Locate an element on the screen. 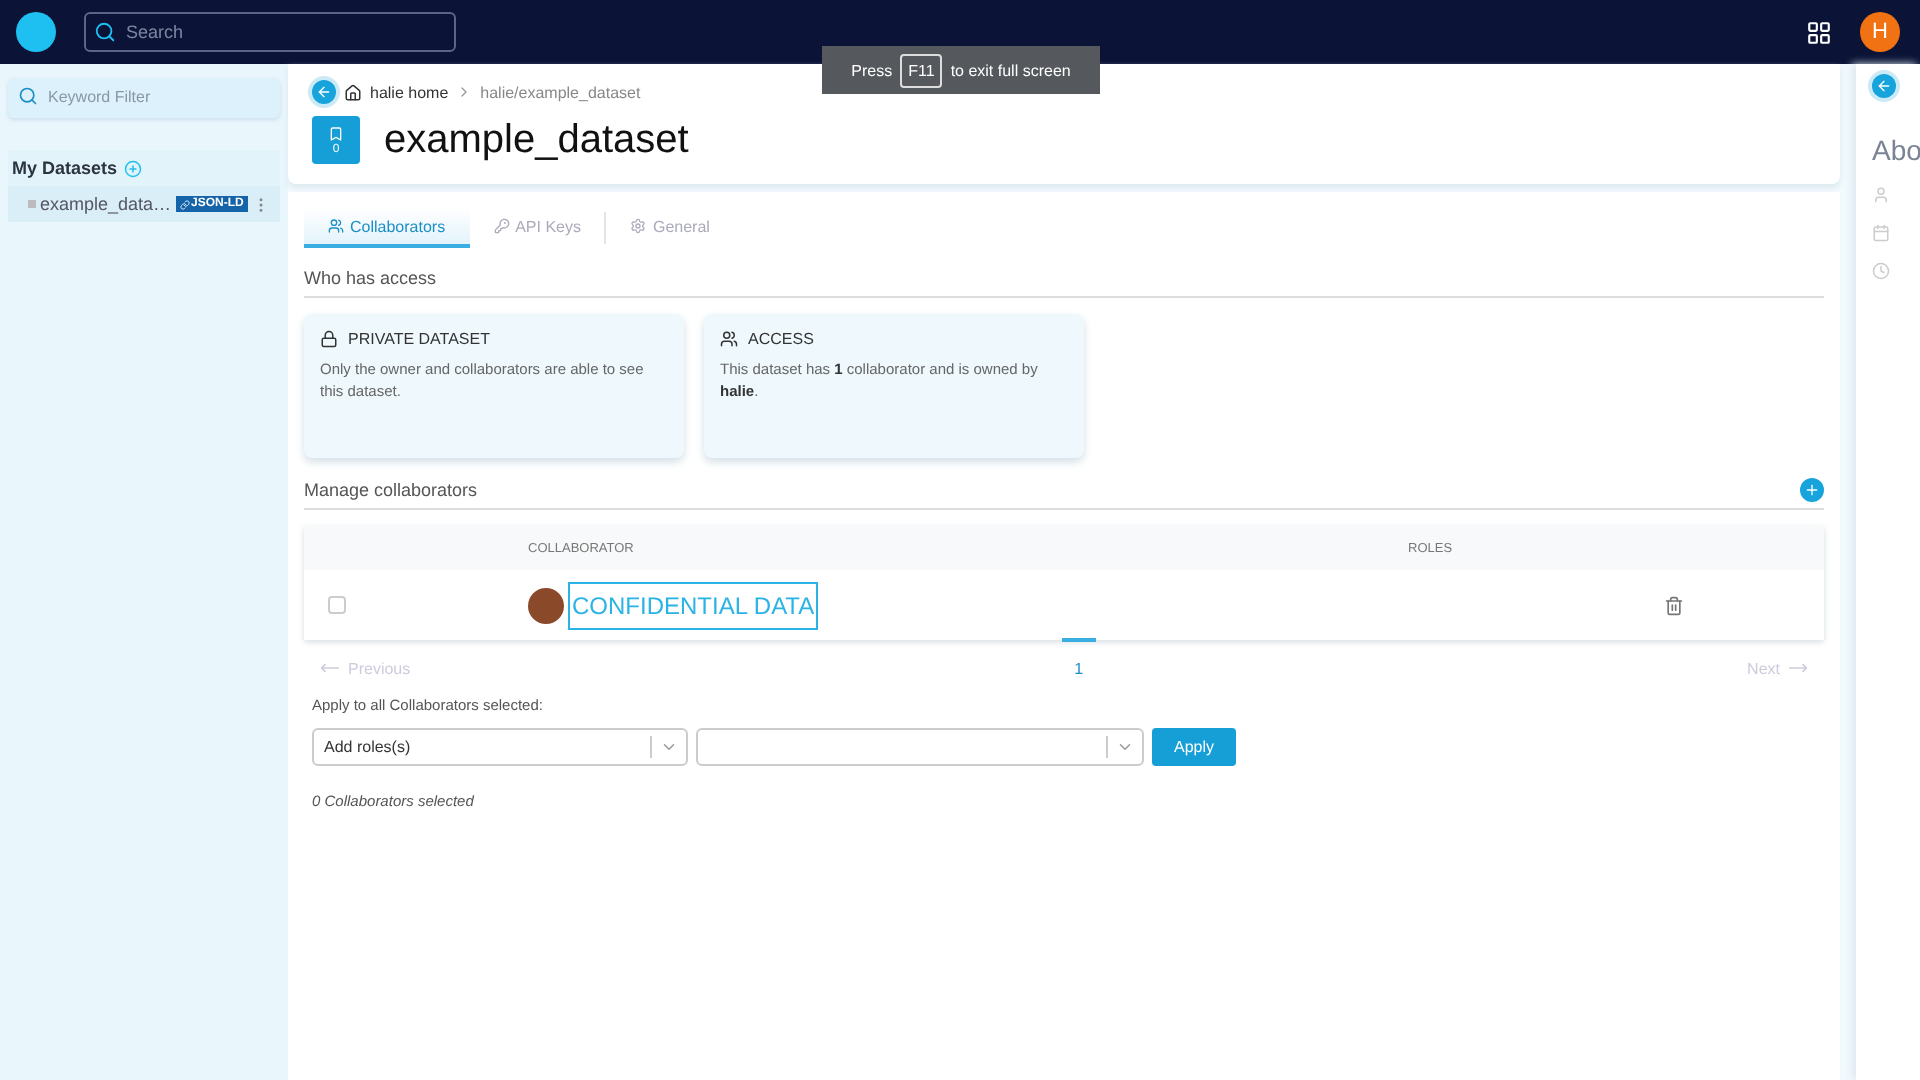  link-icon is located at coordinates (184, 204).